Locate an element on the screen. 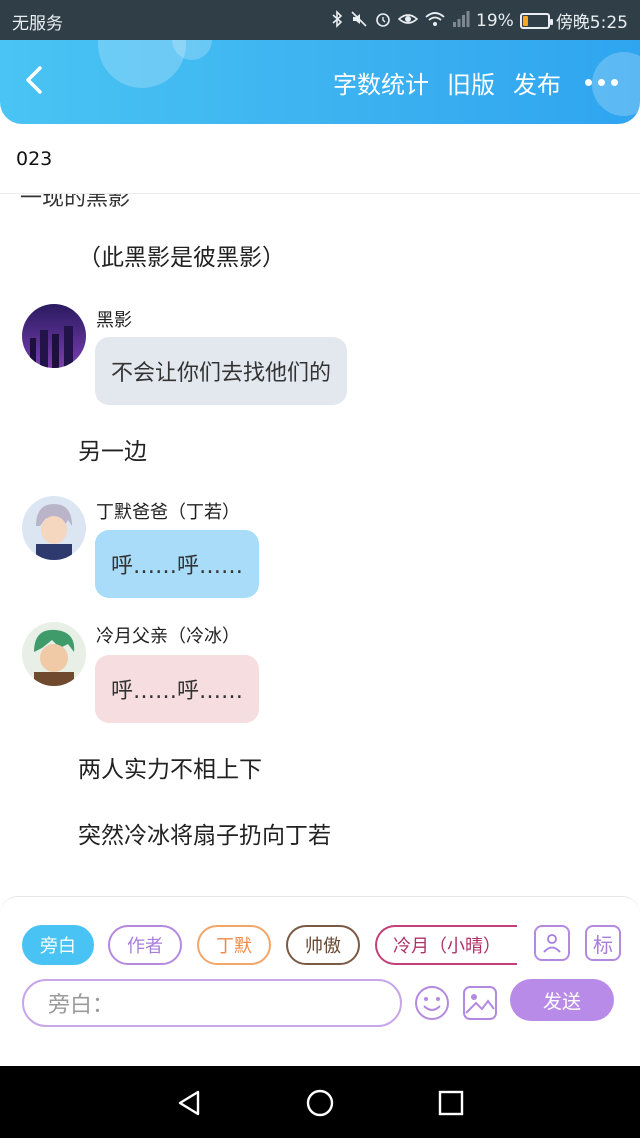 This screenshot has width=640, height=1138. system-nav-bar is located at coordinates (320, 1102).